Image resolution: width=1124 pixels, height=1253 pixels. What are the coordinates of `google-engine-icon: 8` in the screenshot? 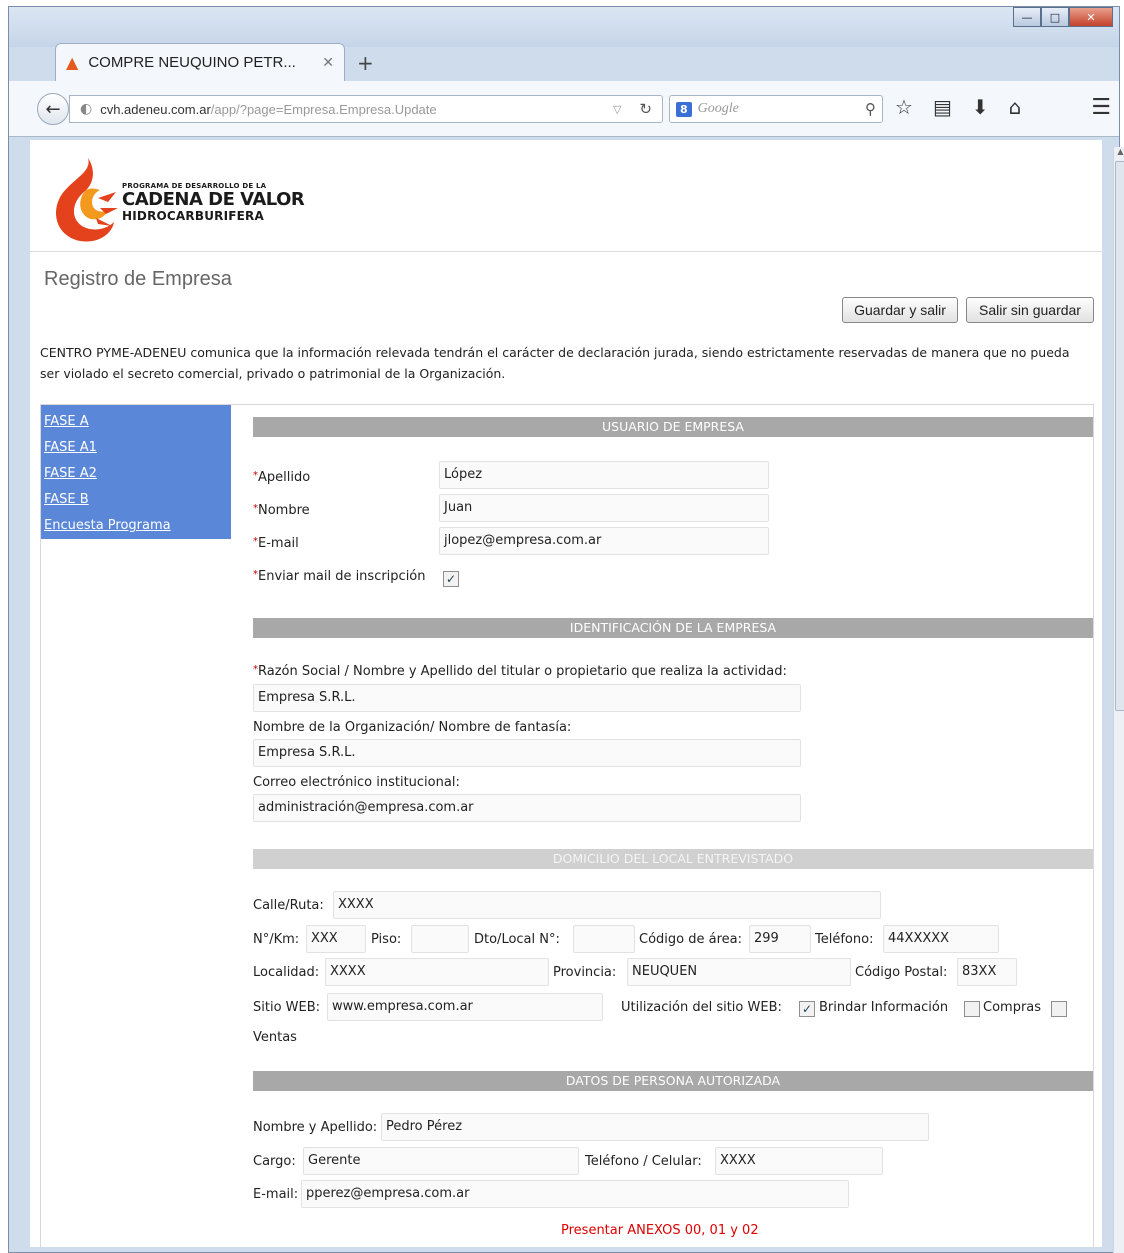 It's located at (684, 109).